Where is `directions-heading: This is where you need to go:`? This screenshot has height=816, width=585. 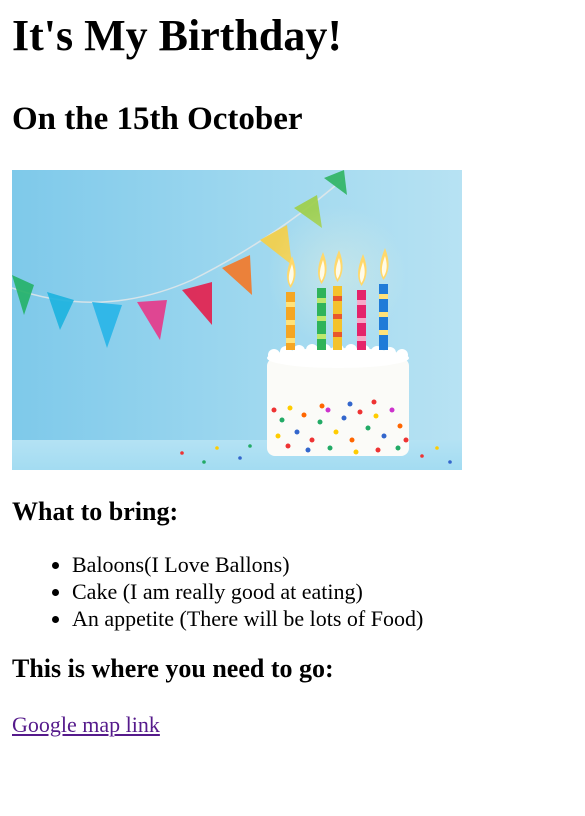 directions-heading: This is where you need to go: is located at coordinates (173, 668).